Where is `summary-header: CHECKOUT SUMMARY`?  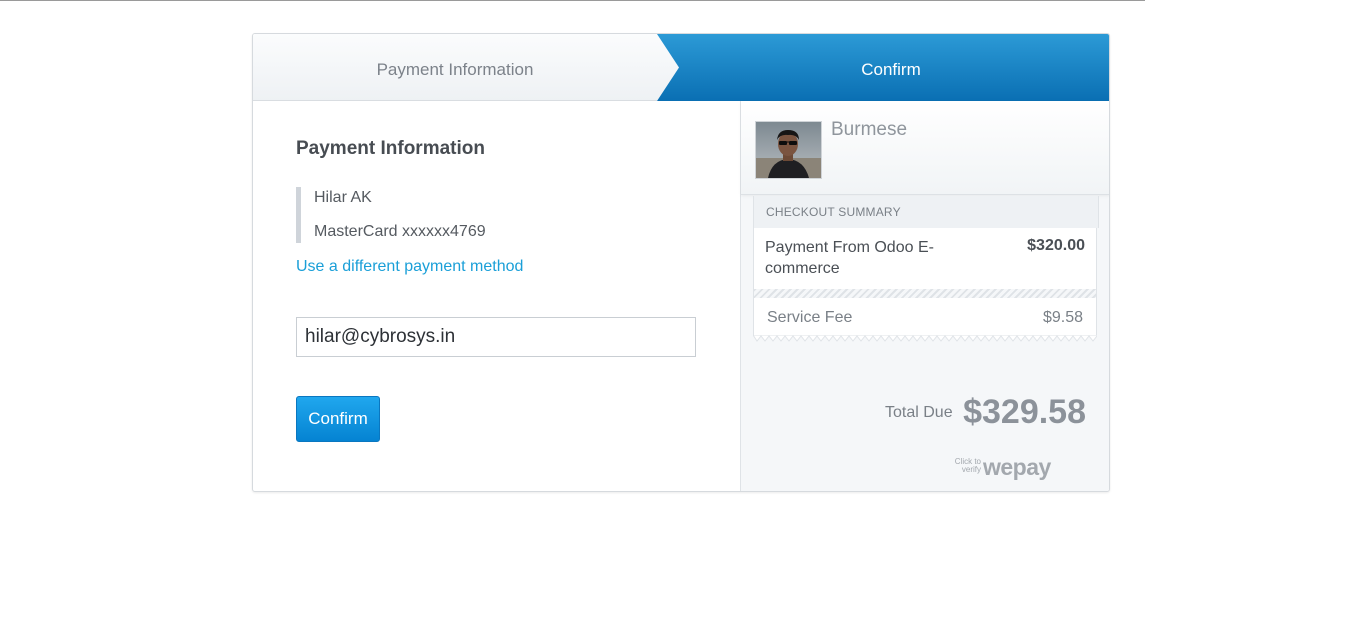
summary-header: CHECKOUT SUMMARY is located at coordinates (926, 212).